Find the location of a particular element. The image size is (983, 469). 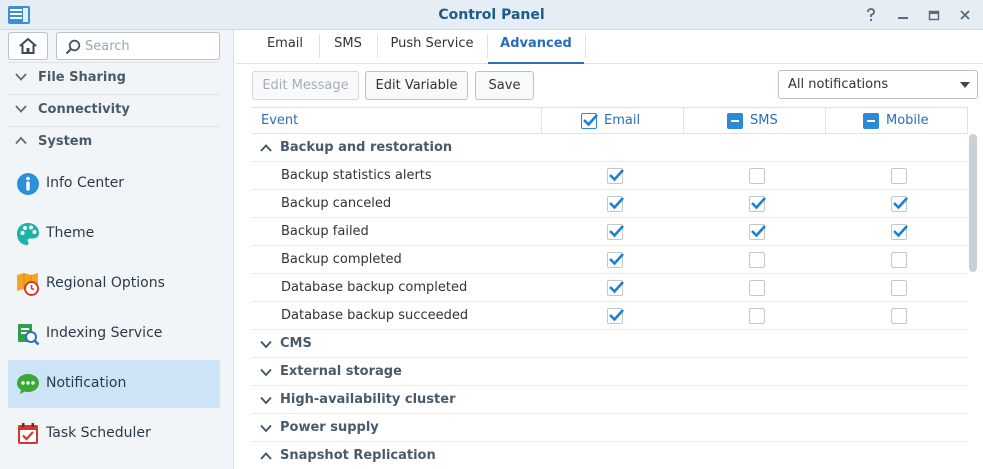

close-button is located at coordinates (965, 15).